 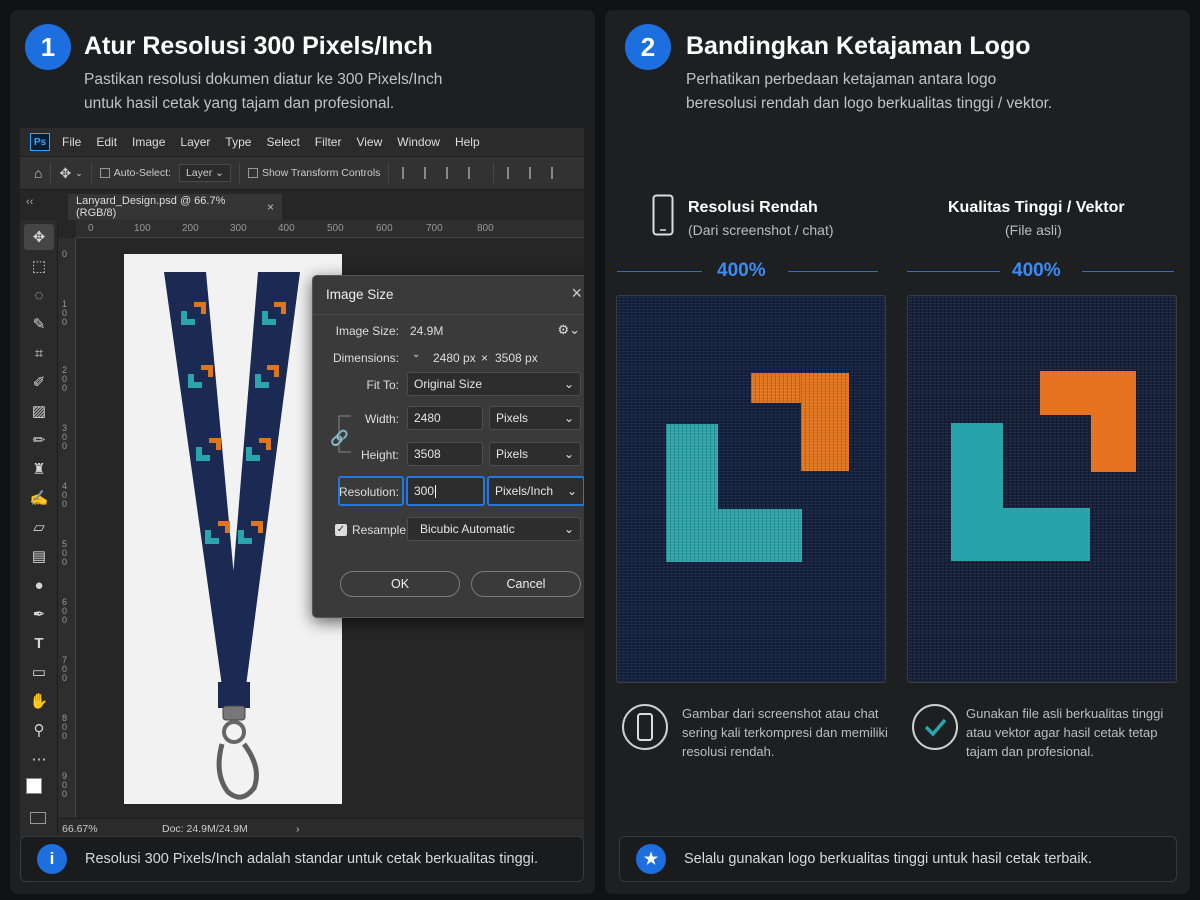 I want to click on dialog-divider, so click(x=448, y=314).